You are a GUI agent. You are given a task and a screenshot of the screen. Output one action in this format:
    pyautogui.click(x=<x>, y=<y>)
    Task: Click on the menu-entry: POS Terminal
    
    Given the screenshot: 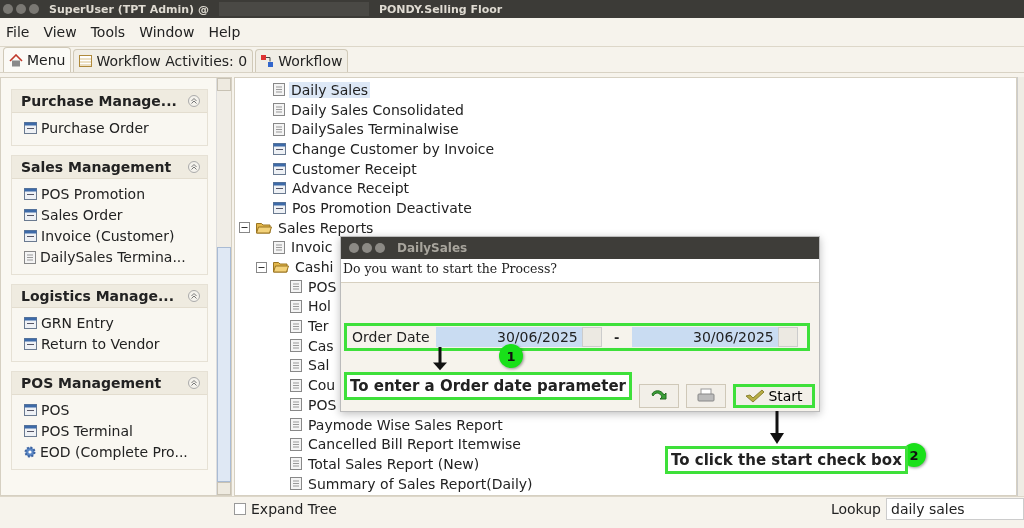 What is the action you would take?
    pyautogui.click(x=87, y=431)
    